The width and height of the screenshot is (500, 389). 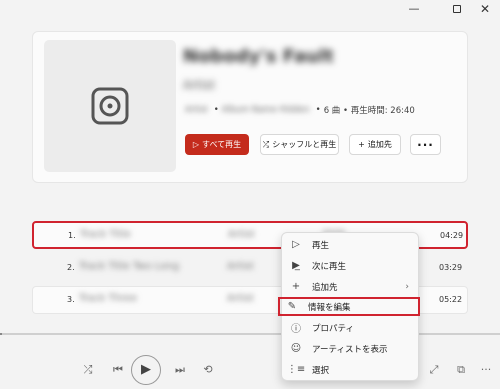 I want to click on mini-player-button: ⧉, so click(x=461, y=370).